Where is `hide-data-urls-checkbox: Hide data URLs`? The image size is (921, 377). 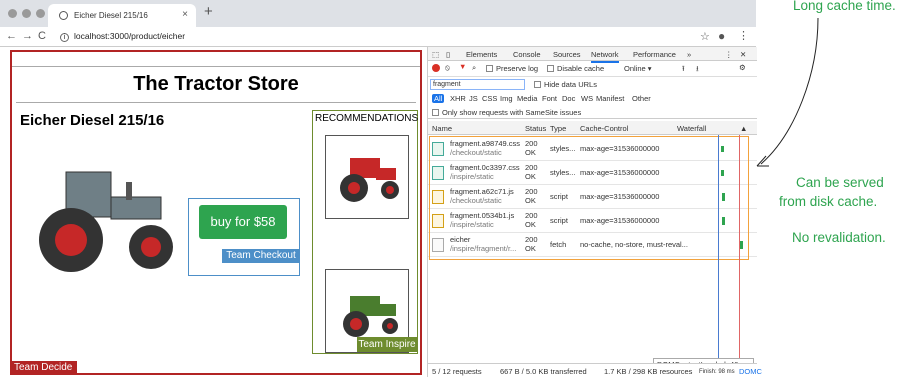
hide-data-urls-checkbox: Hide data URLs is located at coordinates (565, 84).